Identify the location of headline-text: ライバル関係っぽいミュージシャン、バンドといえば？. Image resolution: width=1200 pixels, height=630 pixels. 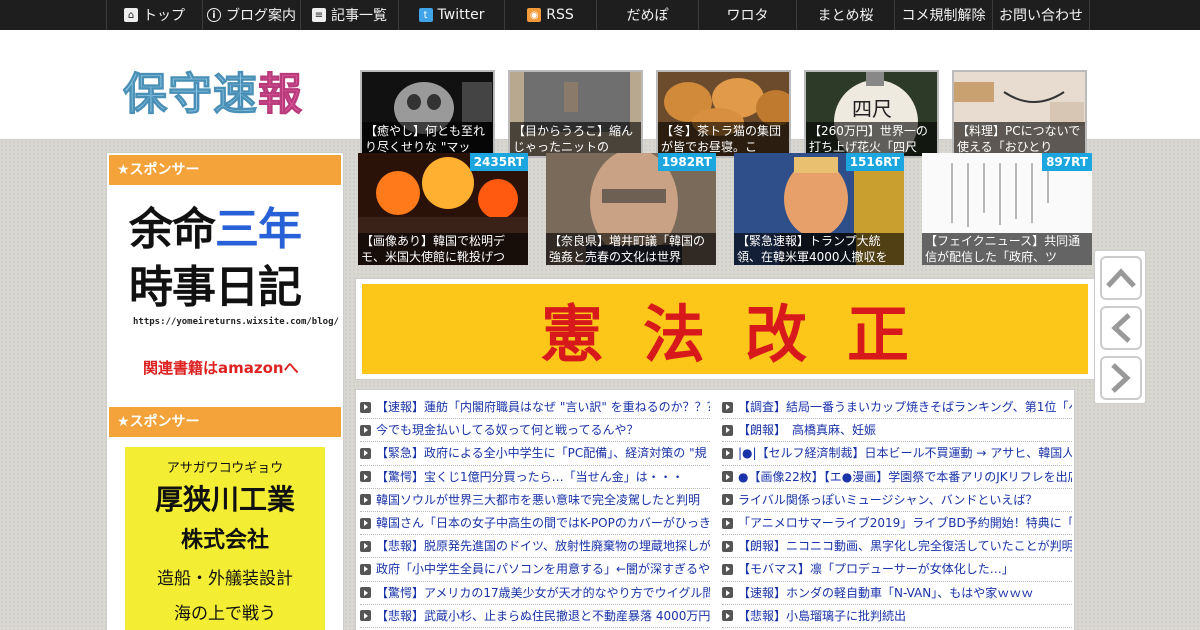
(888, 499).